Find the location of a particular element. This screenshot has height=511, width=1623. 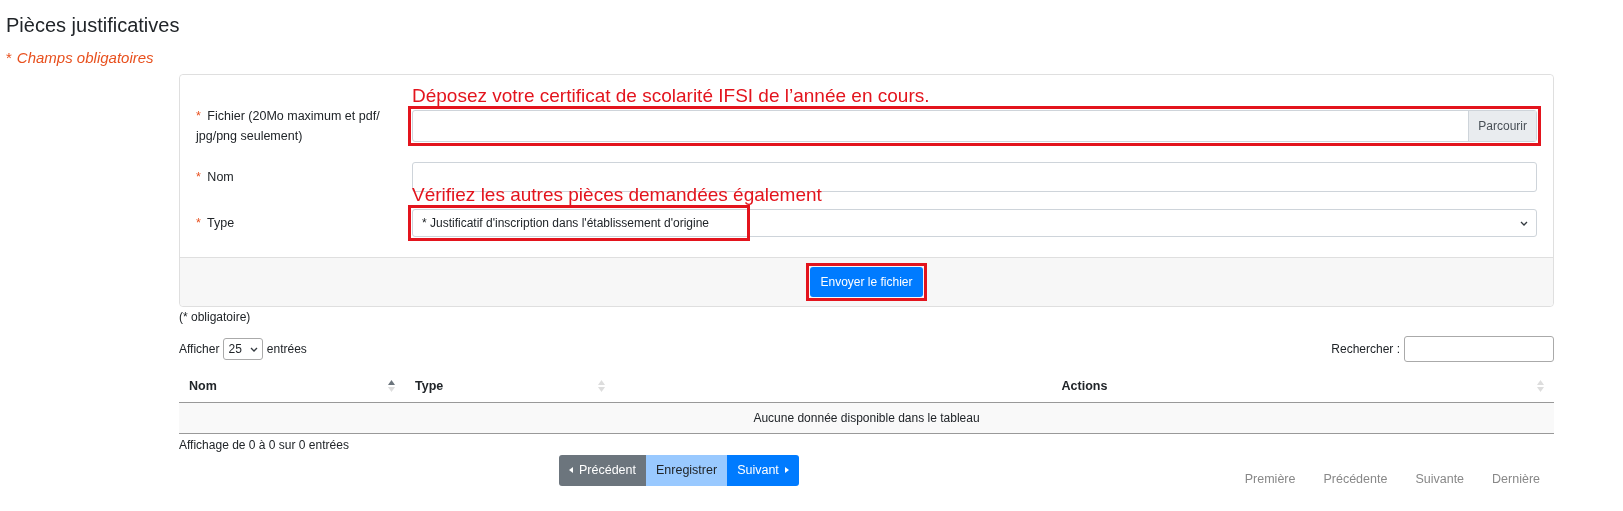

annotation-text: Déposez votre certificat de scolarité IFSI de l’année en cours. is located at coordinates (671, 96).